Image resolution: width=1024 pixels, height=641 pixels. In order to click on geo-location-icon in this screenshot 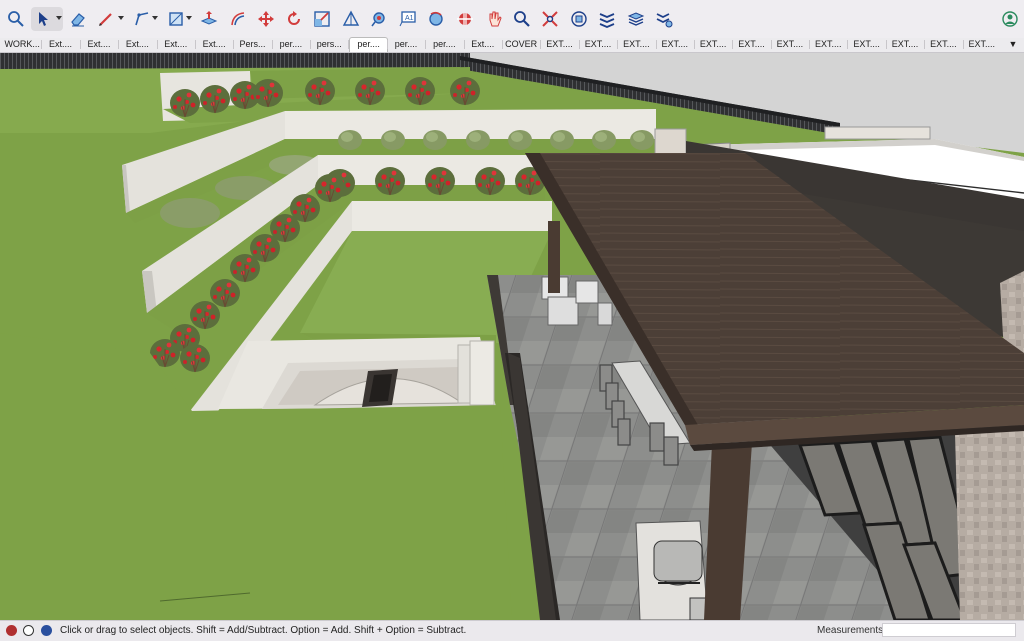, I will do `click(11, 630)`.